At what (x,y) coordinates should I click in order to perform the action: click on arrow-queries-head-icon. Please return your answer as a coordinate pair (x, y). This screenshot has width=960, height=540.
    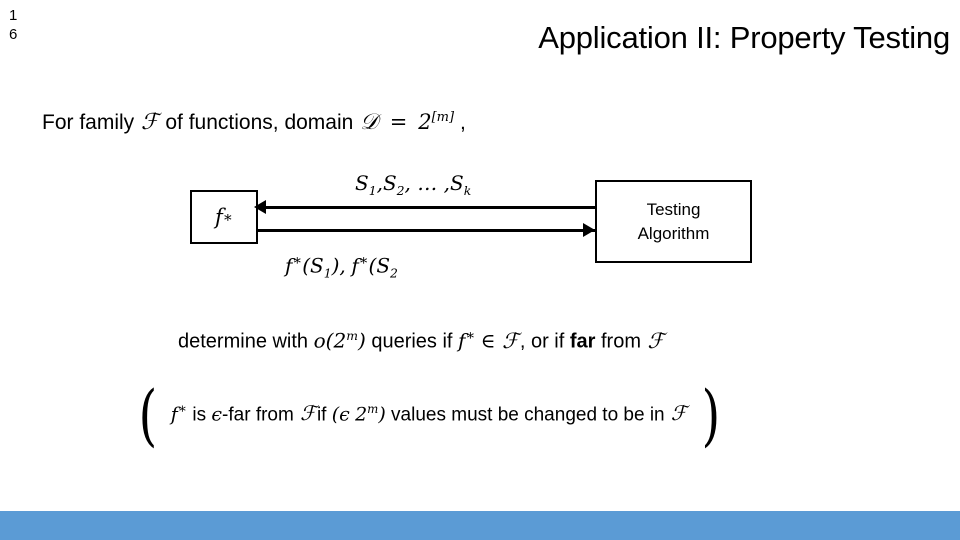
    Looking at the image, I should click on (260, 207).